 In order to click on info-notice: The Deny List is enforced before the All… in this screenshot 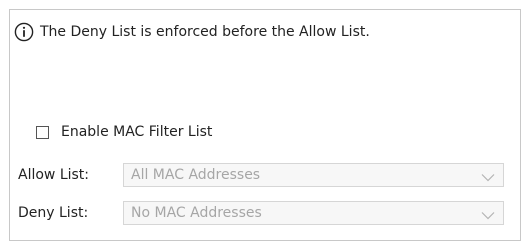, I will do `click(192, 32)`.